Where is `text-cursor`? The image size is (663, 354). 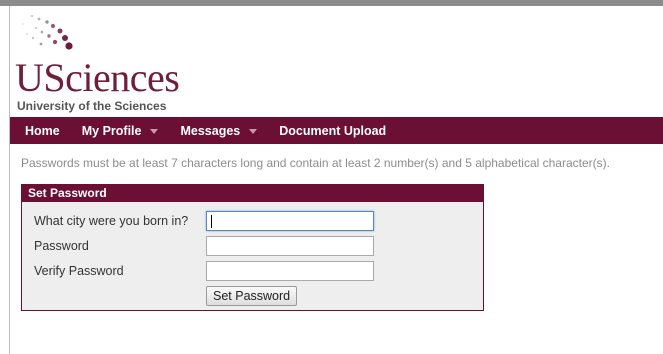 text-cursor is located at coordinates (211, 221).